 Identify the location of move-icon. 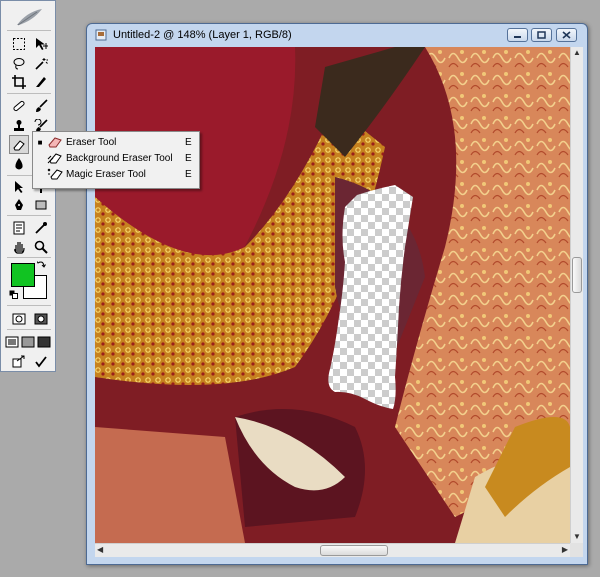
(42, 43).